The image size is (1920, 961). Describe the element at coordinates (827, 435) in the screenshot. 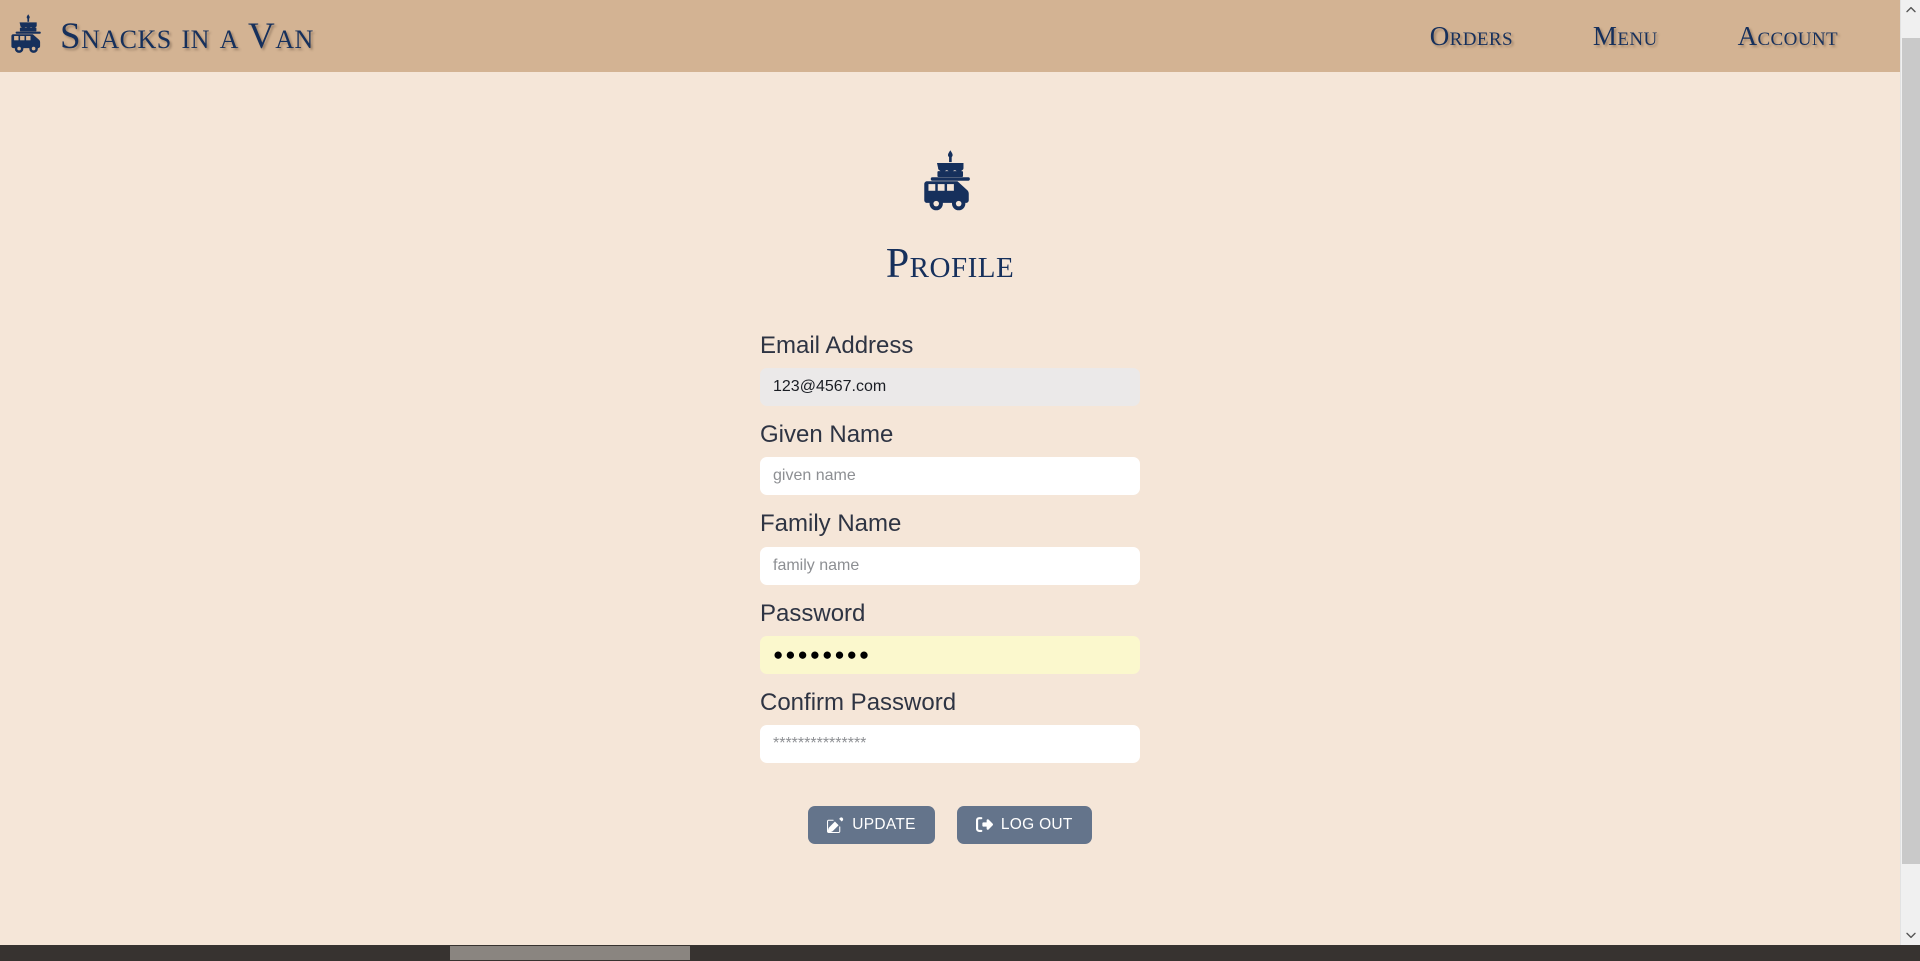

I see `label-given-name: Given Name` at that location.